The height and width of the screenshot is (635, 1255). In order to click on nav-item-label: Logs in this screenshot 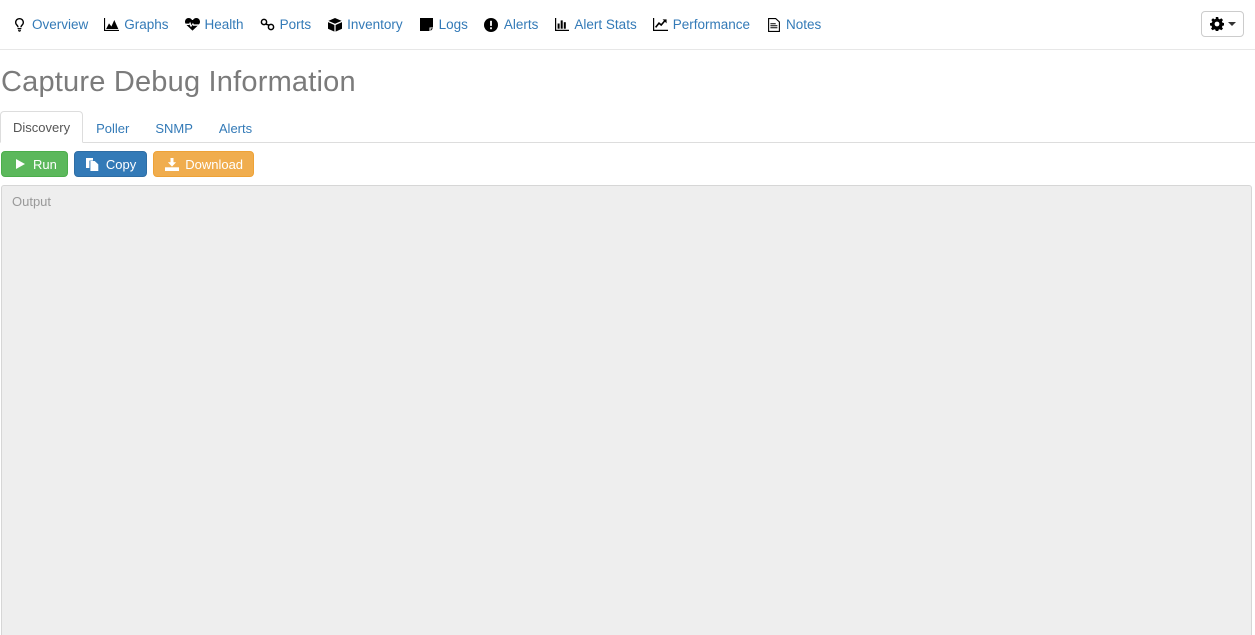, I will do `click(453, 24)`.